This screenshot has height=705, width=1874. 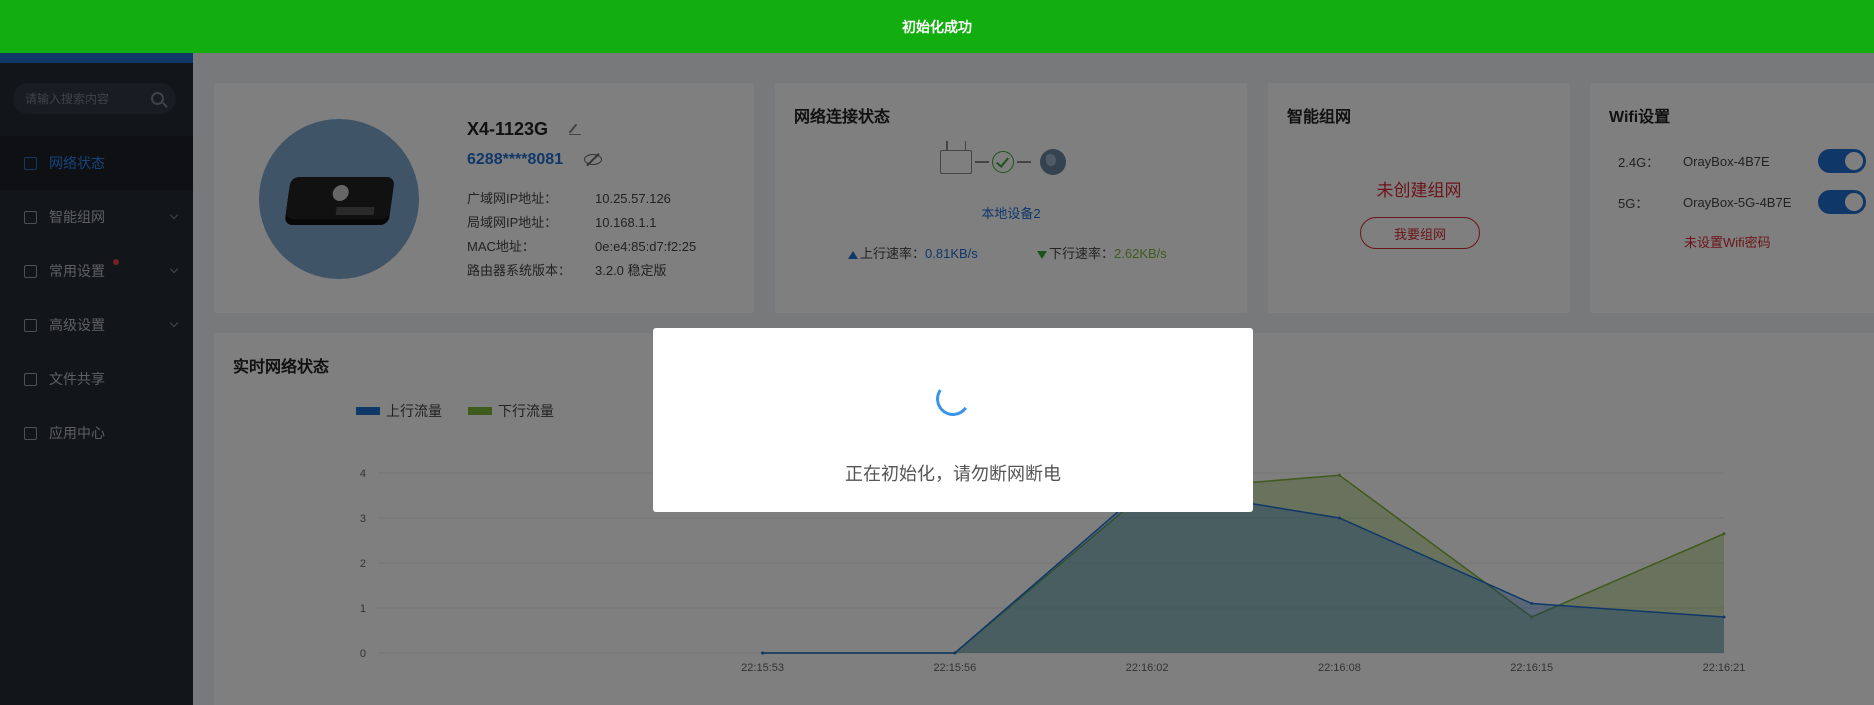 What do you see at coordinates (953, 399) in the screenshot?
I see `loading-spinner-icon` at bounding box center [953, 399].